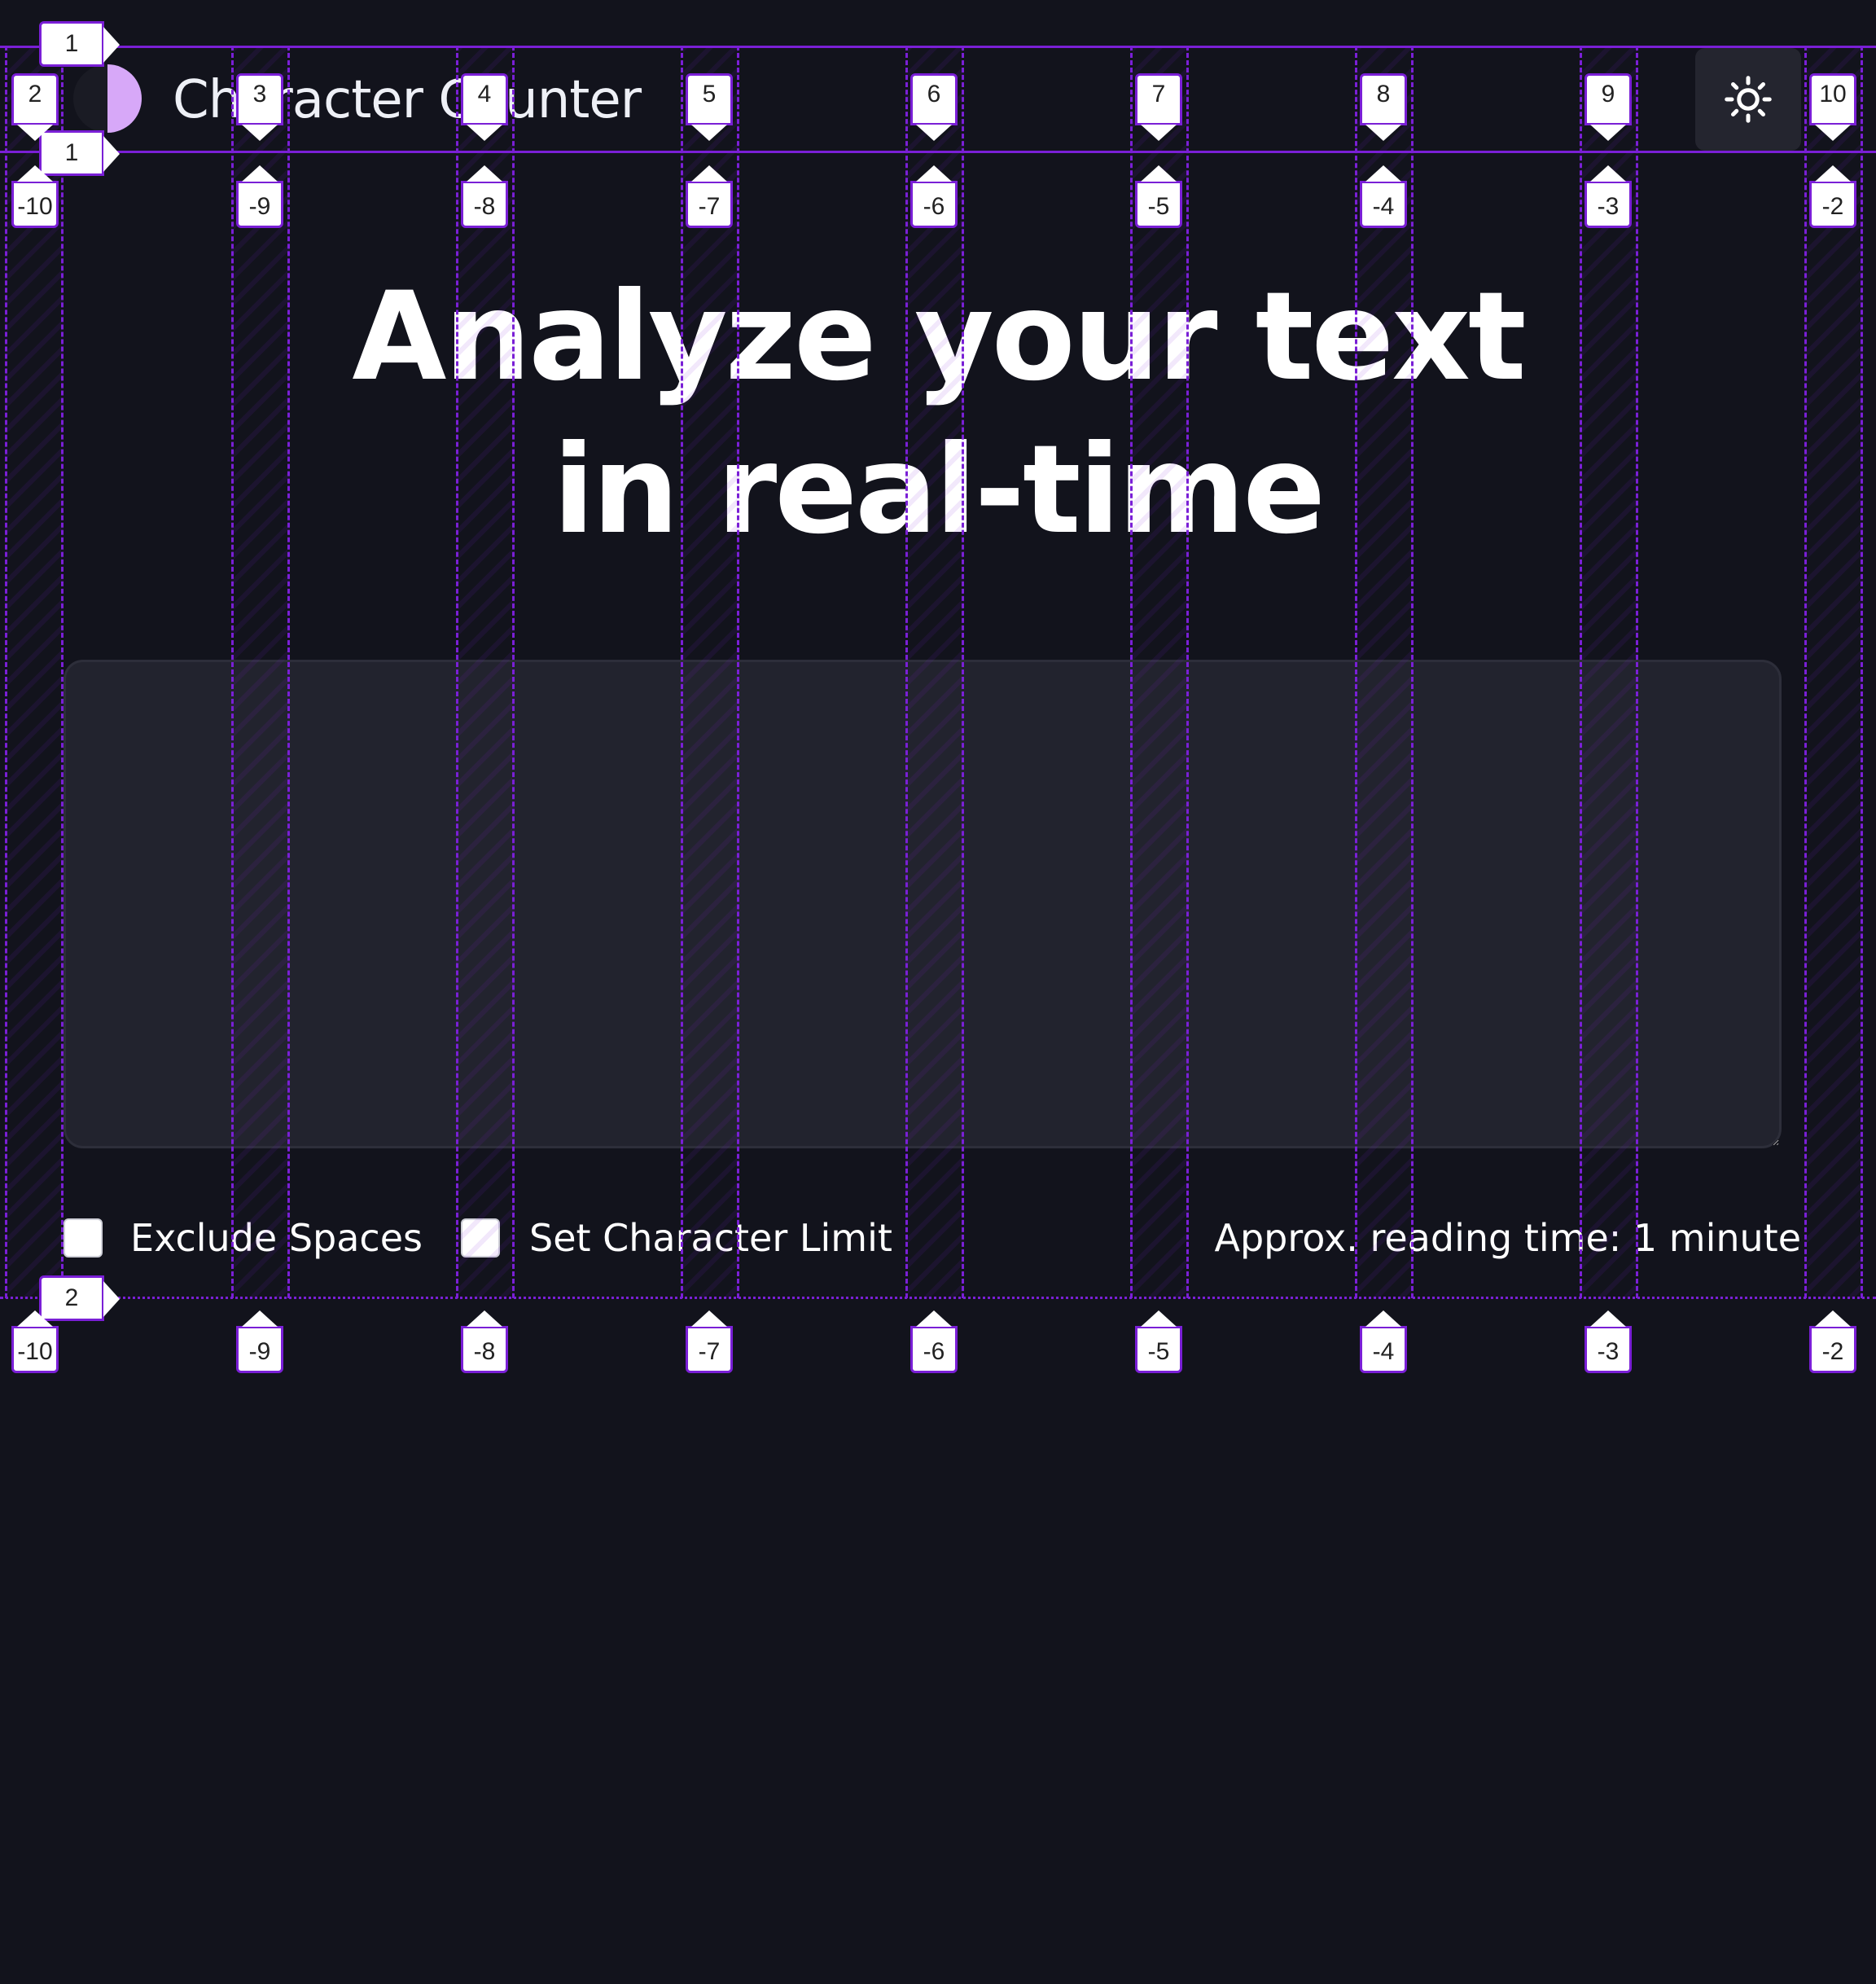 Image resolution: width=1876 pixels, height=1984 pixels. What do you see at coordinates (260, 1341) in the screenshot?
I see `column-marker-lower: -9` at bounding box center [260, 1341].